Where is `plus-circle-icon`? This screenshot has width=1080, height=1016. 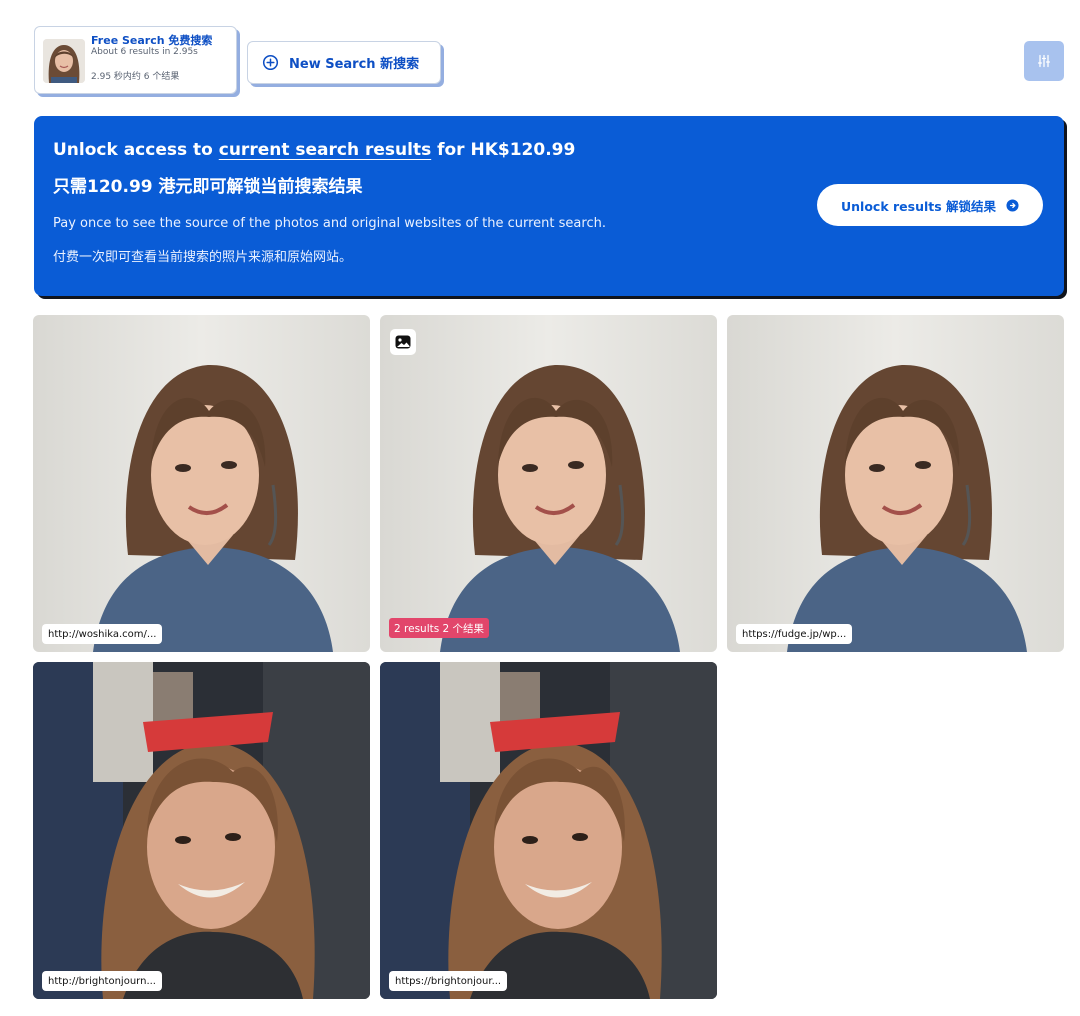 plus-circle-icon is located at coordinates (270, 62).